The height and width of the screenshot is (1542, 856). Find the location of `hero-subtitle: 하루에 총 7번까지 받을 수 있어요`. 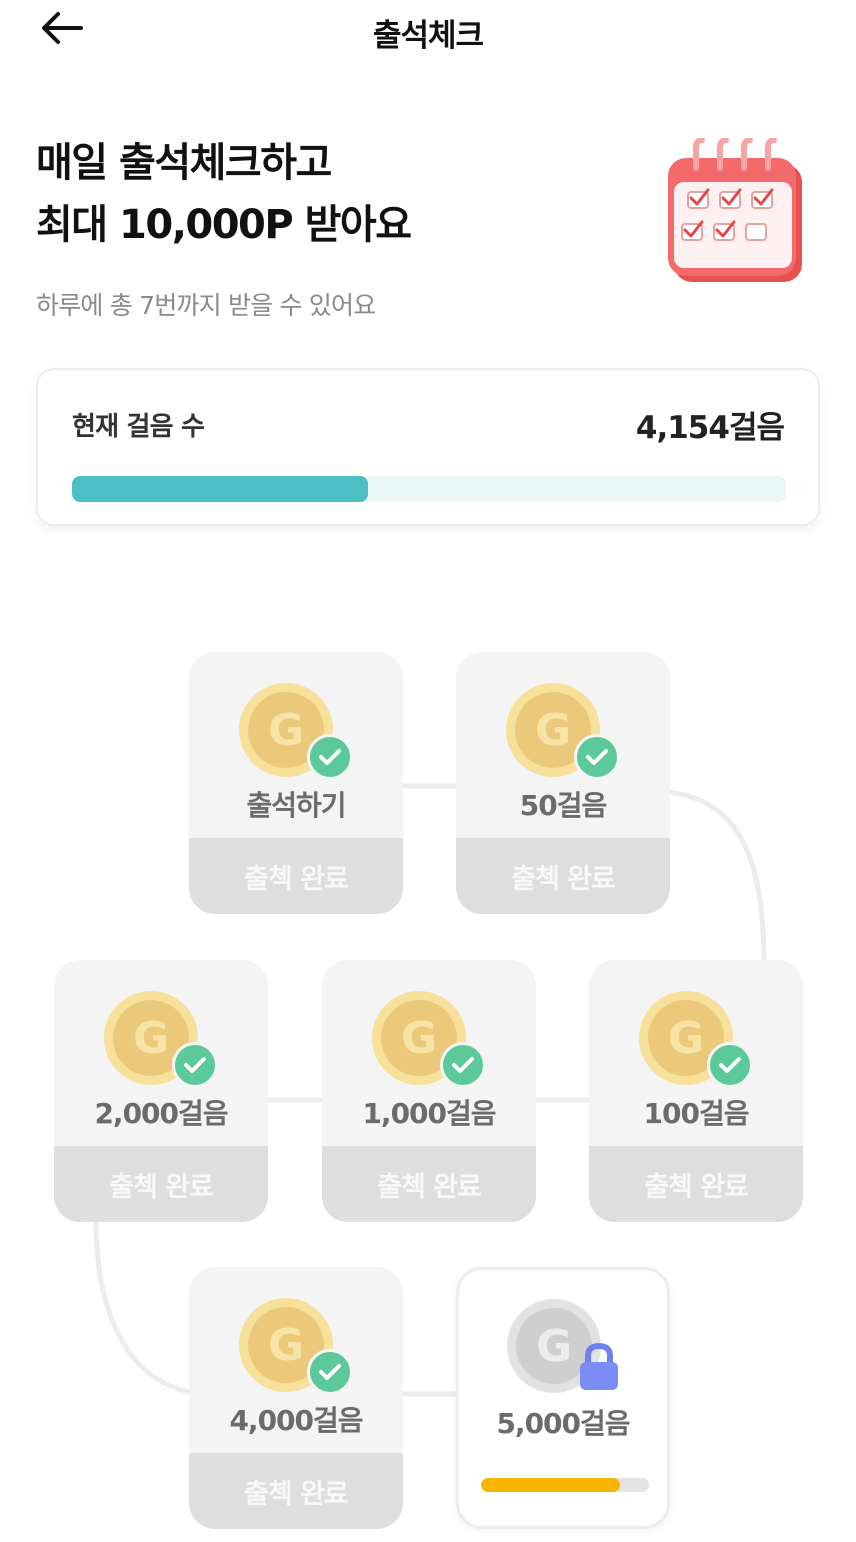

hero-subtitle: 하루에 총 7번까지 받을 수 있어요 is located at coordinates (206, 305).